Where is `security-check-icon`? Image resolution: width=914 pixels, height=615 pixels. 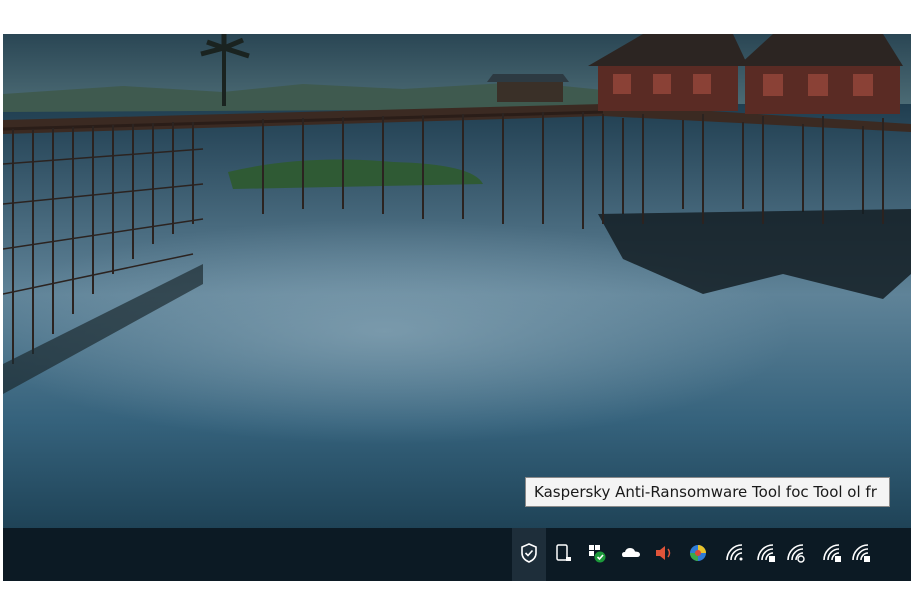
security-check-icon is located at coordinates (597, 553).